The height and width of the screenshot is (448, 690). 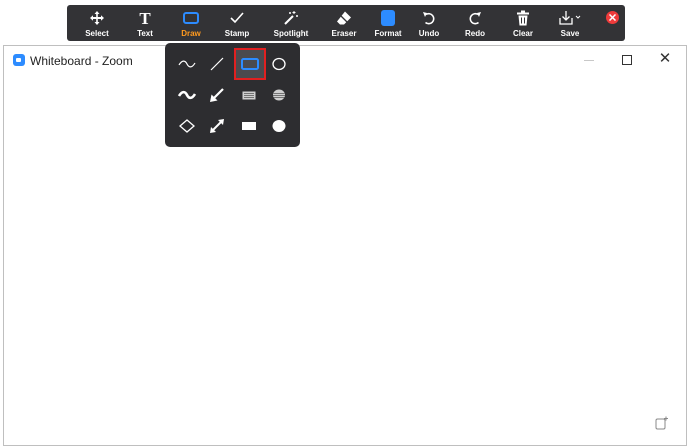 I want to click on zoom-app-icon, so click(x=19, y=60).